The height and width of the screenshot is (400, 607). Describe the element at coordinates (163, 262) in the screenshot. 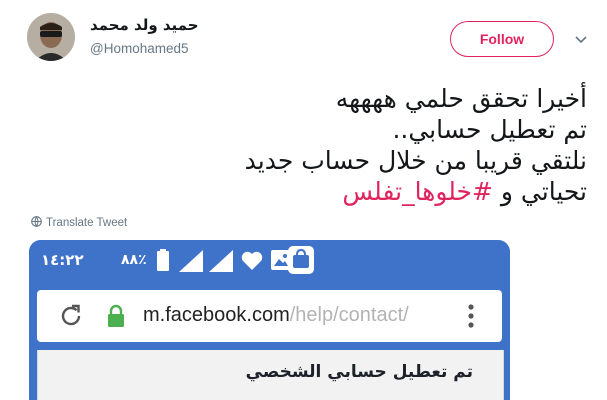

I see `battery-icon` at that location.